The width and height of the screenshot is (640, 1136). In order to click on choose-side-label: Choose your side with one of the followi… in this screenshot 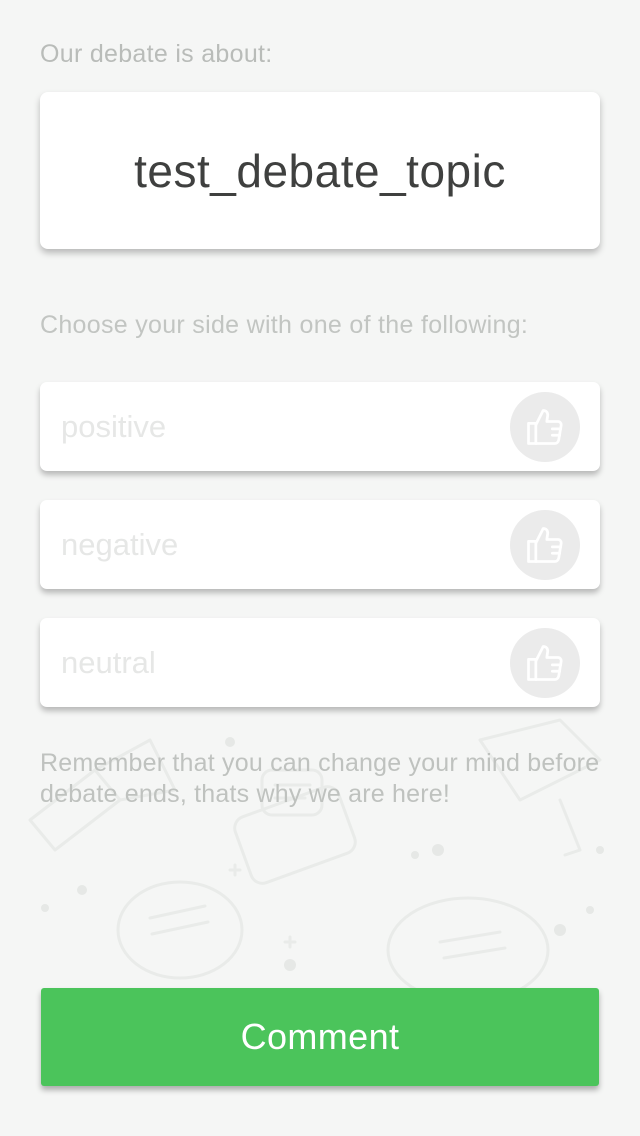, I will do `click(284, 325)`.